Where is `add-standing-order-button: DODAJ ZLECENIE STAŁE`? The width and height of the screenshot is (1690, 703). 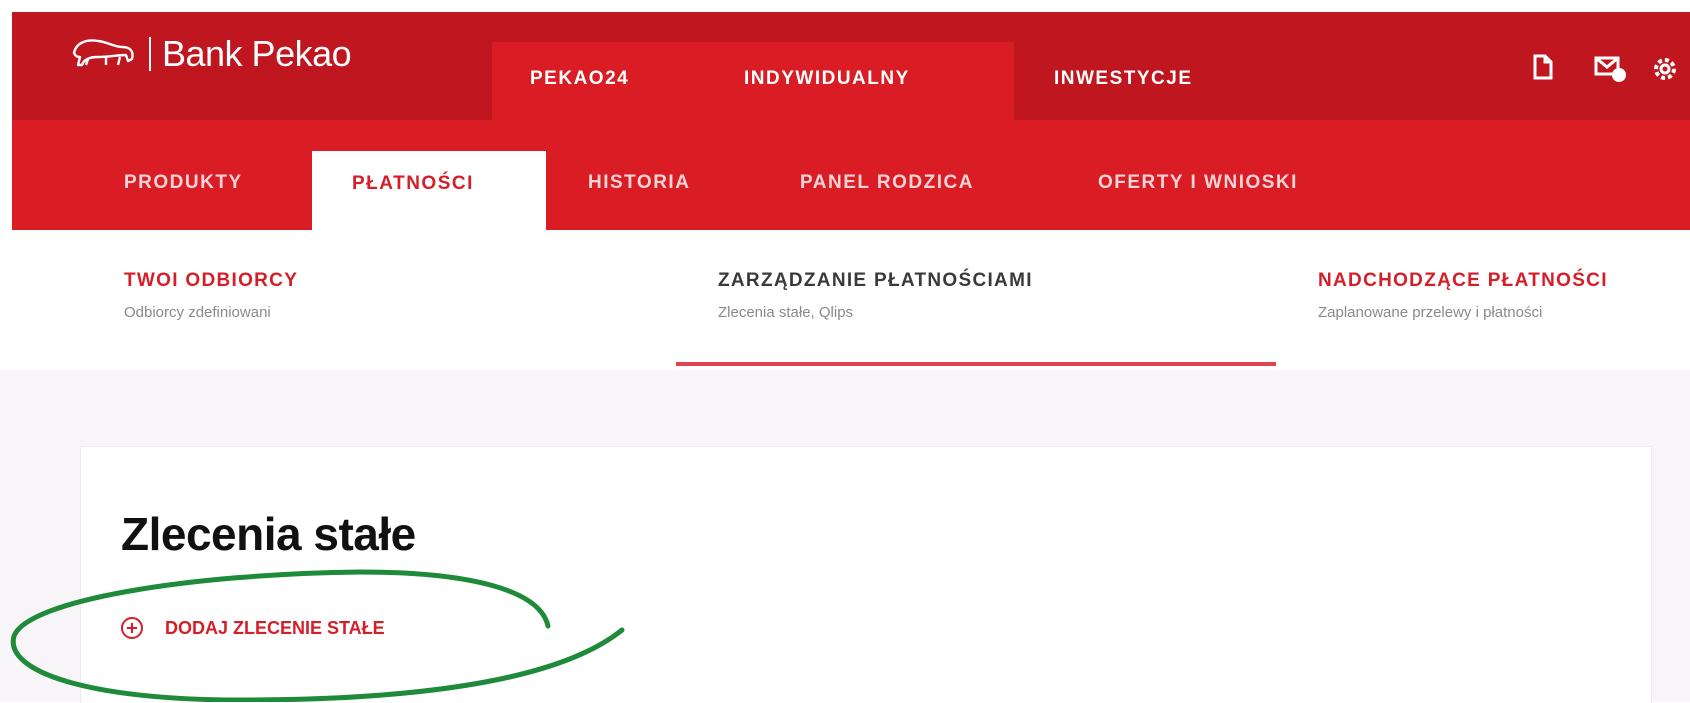 add-standing-order-button: DODAJ ZLECENIE STAŁE is located at coordinates (253, 628).